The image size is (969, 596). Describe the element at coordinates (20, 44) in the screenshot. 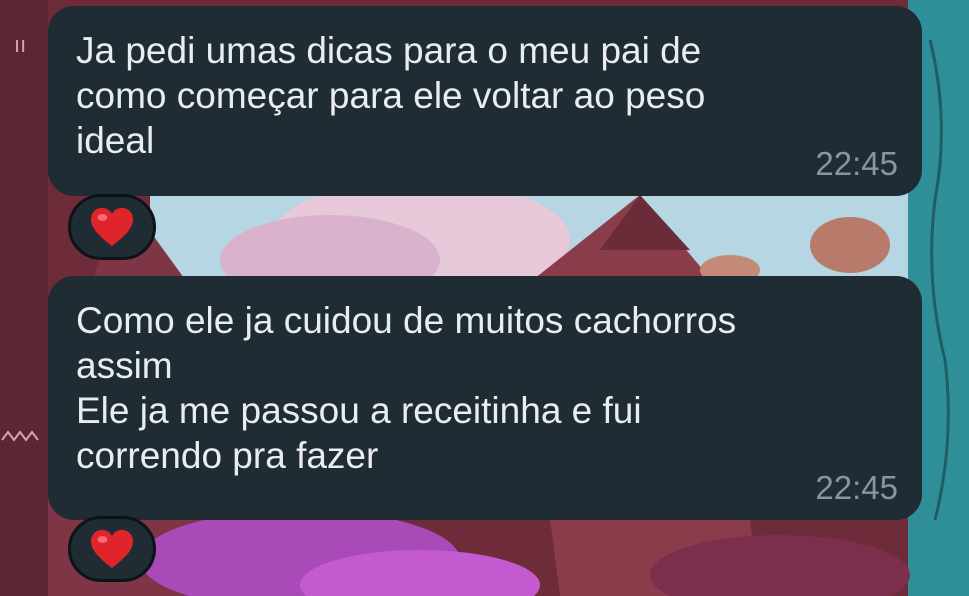

I see `svg-text: ıı` at that location.